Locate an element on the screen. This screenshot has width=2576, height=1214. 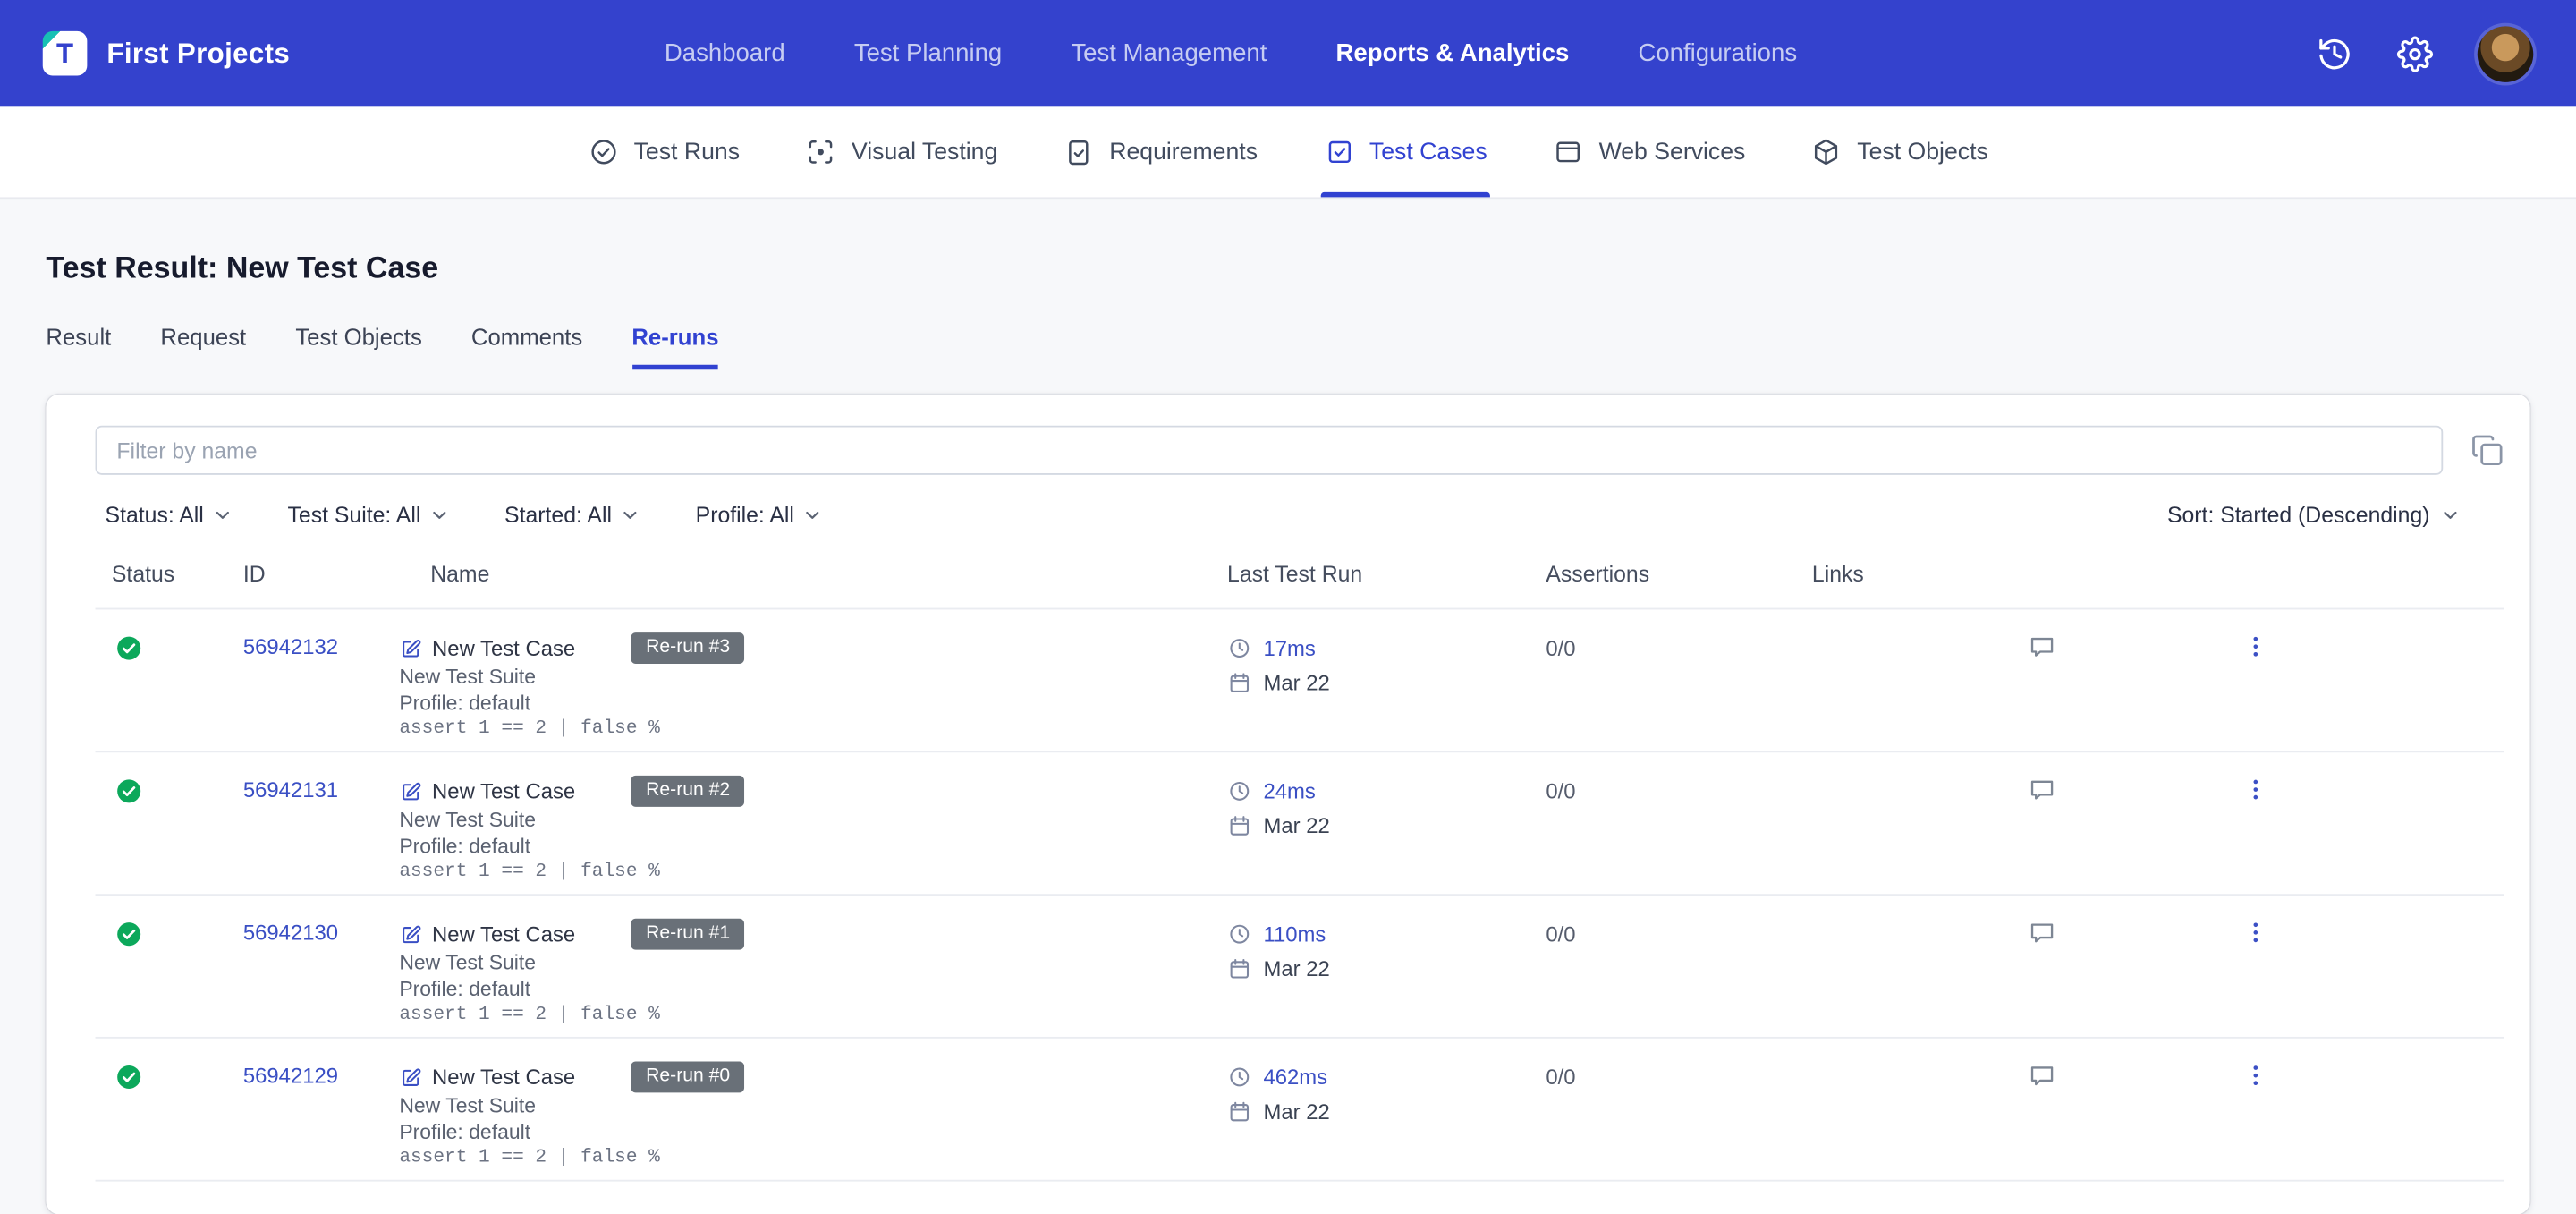
column-header-links: Links is located at coordinates (1837, 574).